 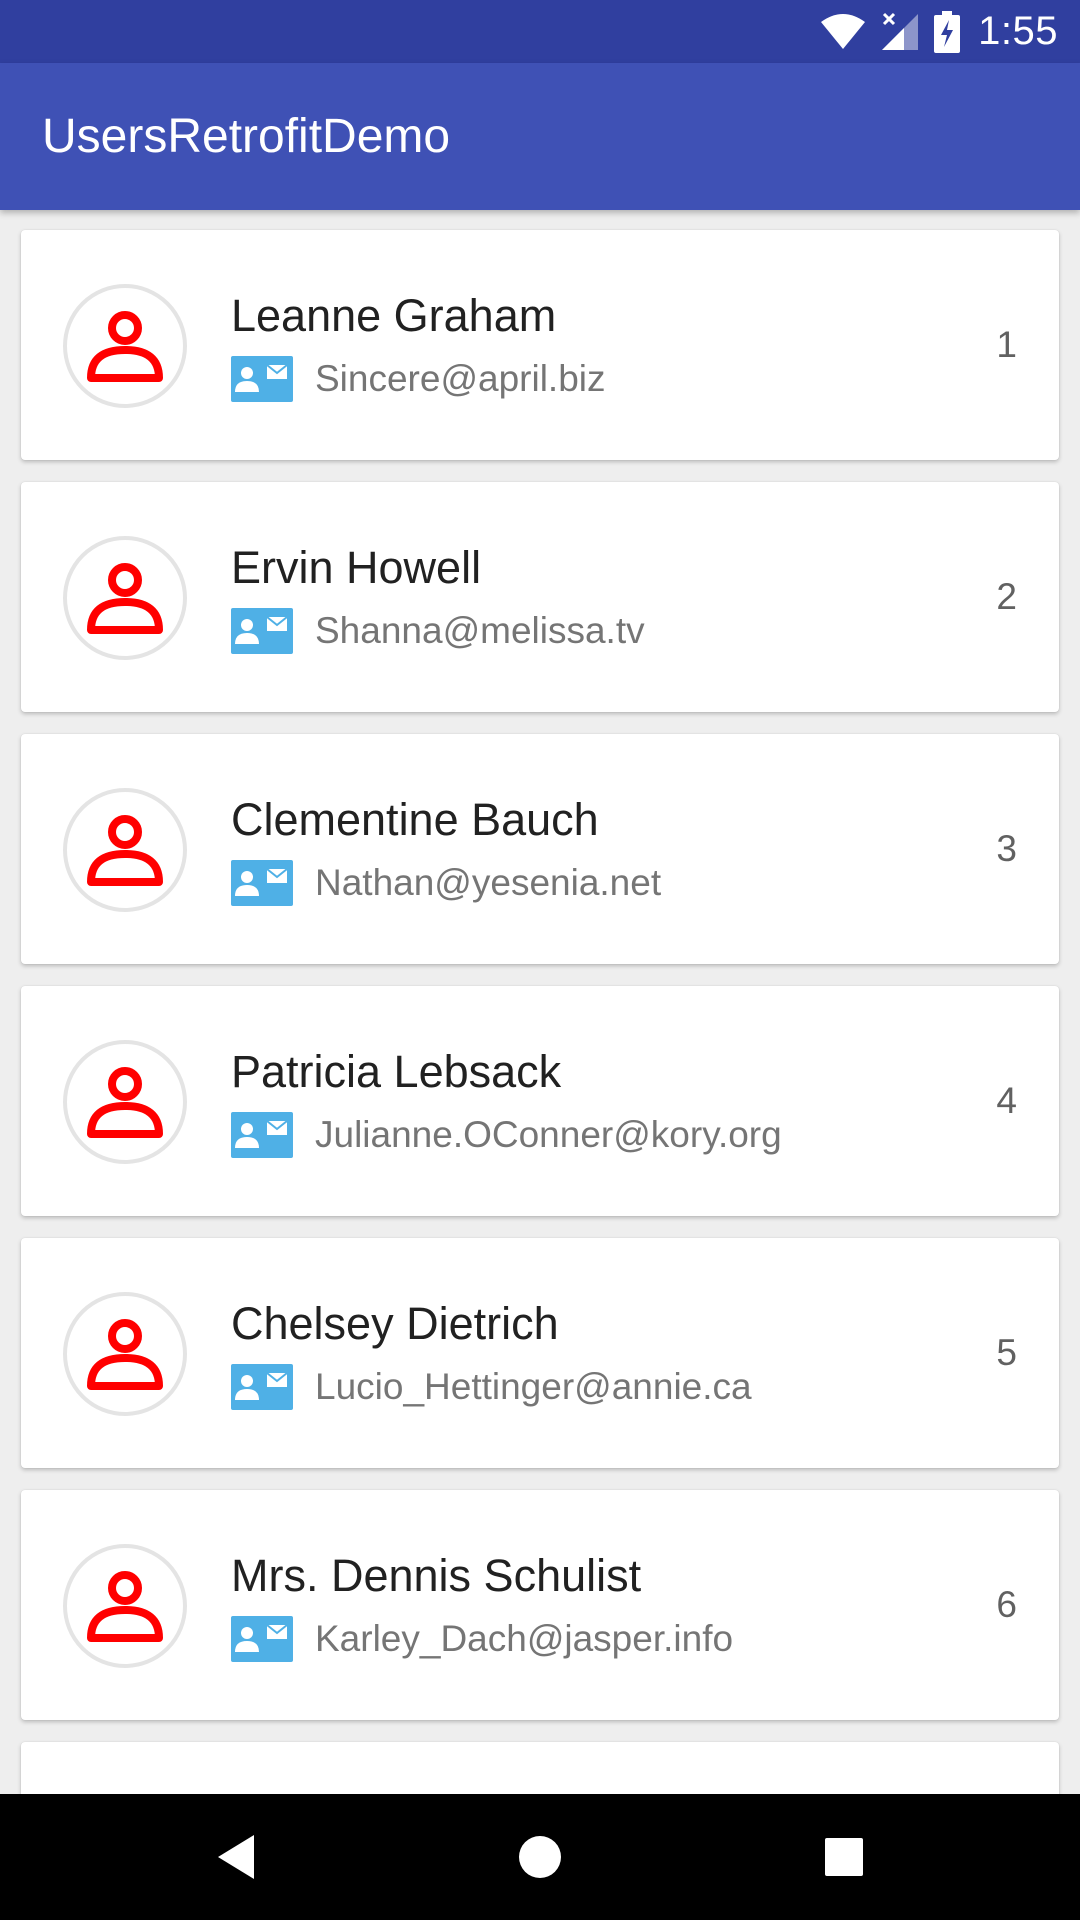 What do you see at coordinates (843, 31) in the screenshot?
I see `wifi-icon` at bounding box center [843, 31].